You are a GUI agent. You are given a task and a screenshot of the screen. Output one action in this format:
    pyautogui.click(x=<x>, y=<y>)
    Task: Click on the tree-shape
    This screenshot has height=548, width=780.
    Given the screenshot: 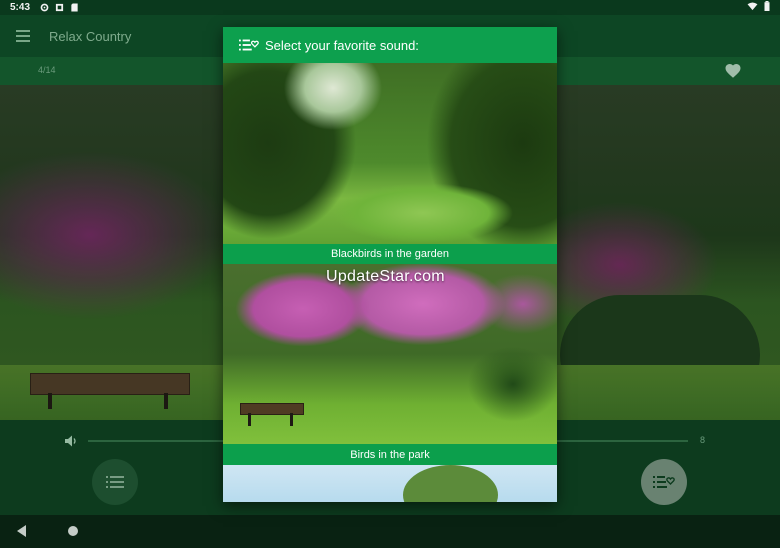 What is the action you would take?
    pyautogui.click(x=450, y=483)
    